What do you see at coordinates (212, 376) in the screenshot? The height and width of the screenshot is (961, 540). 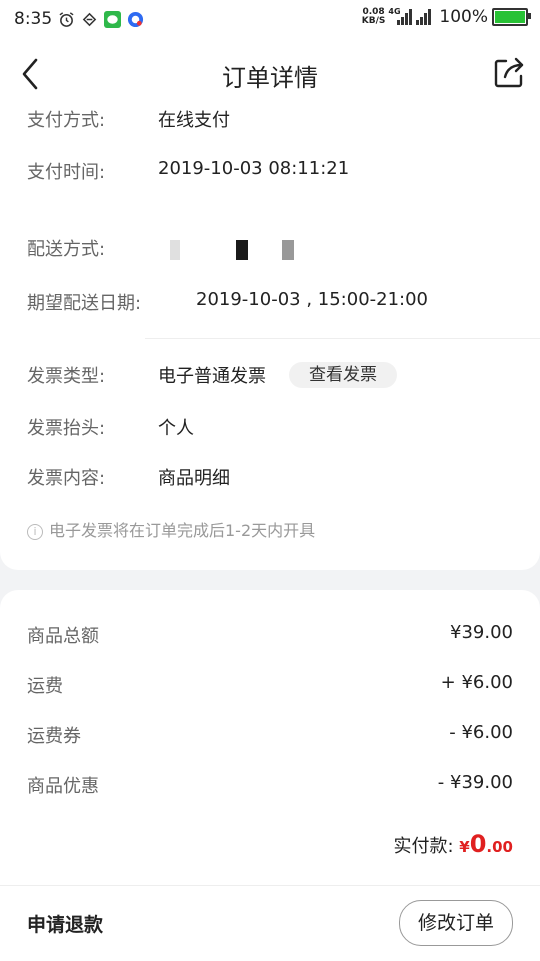 I see `invoice-type-value: 电子普通发票` at bounding box center [212, 376].